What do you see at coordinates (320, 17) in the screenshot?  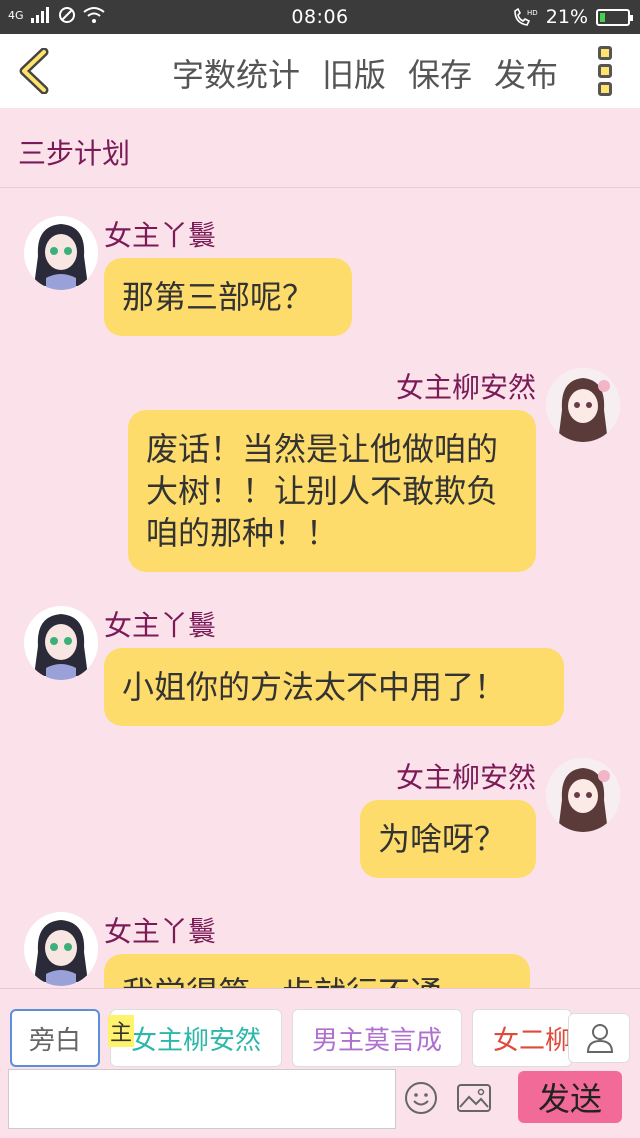 I see `status-bar: 4G 08:06 HD 21%` at bounding box center [320, 17].